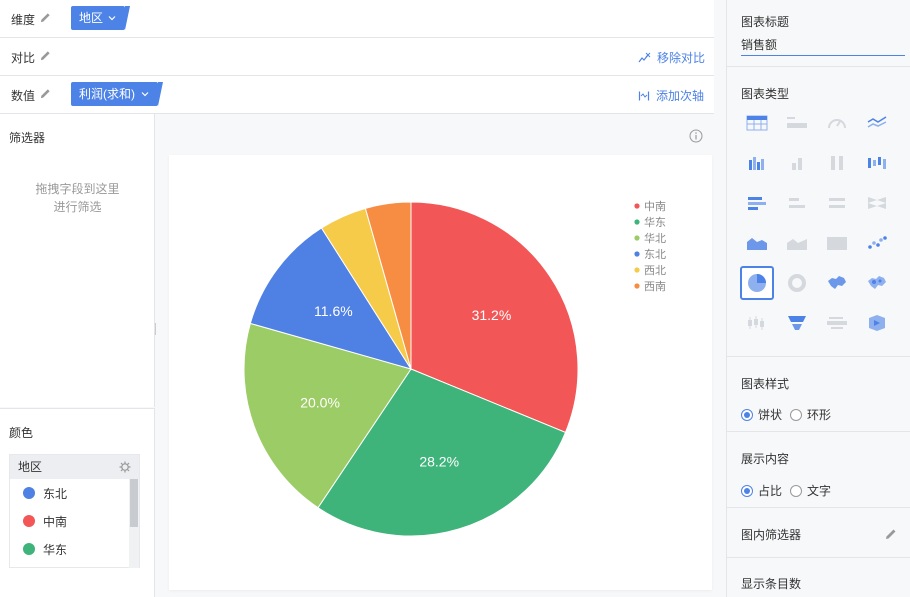 The width and height of the screenshot is (910, 597). I want to click on chart-type-radar-icon, so click(877, 323).